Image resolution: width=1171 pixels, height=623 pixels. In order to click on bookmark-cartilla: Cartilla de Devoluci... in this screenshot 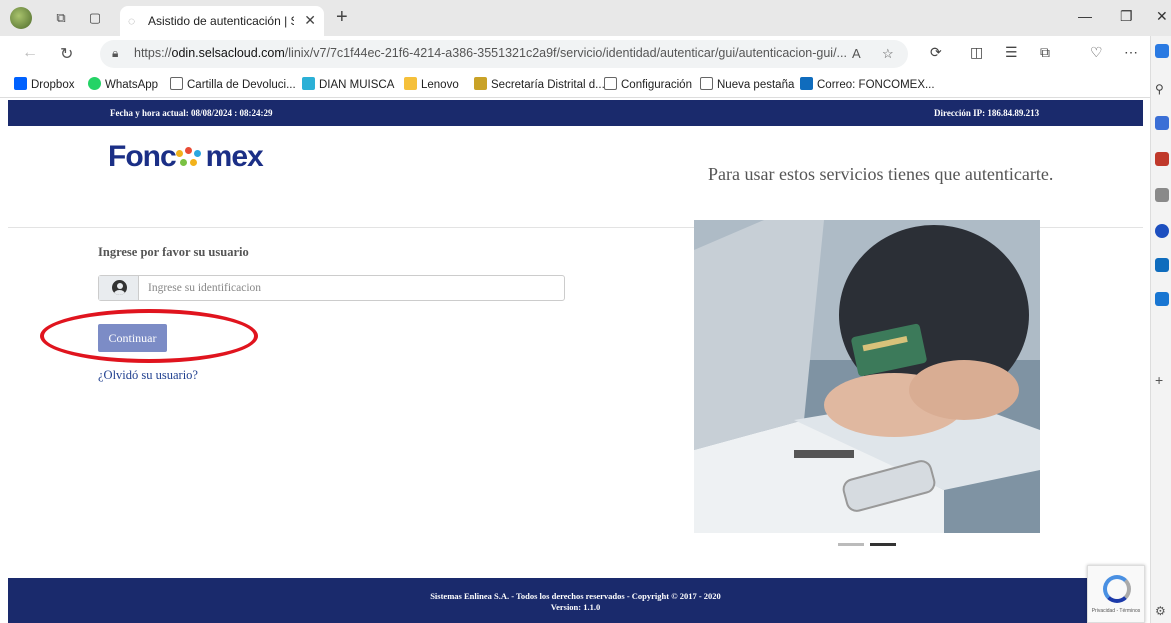, I will do `click(233, 84)`.